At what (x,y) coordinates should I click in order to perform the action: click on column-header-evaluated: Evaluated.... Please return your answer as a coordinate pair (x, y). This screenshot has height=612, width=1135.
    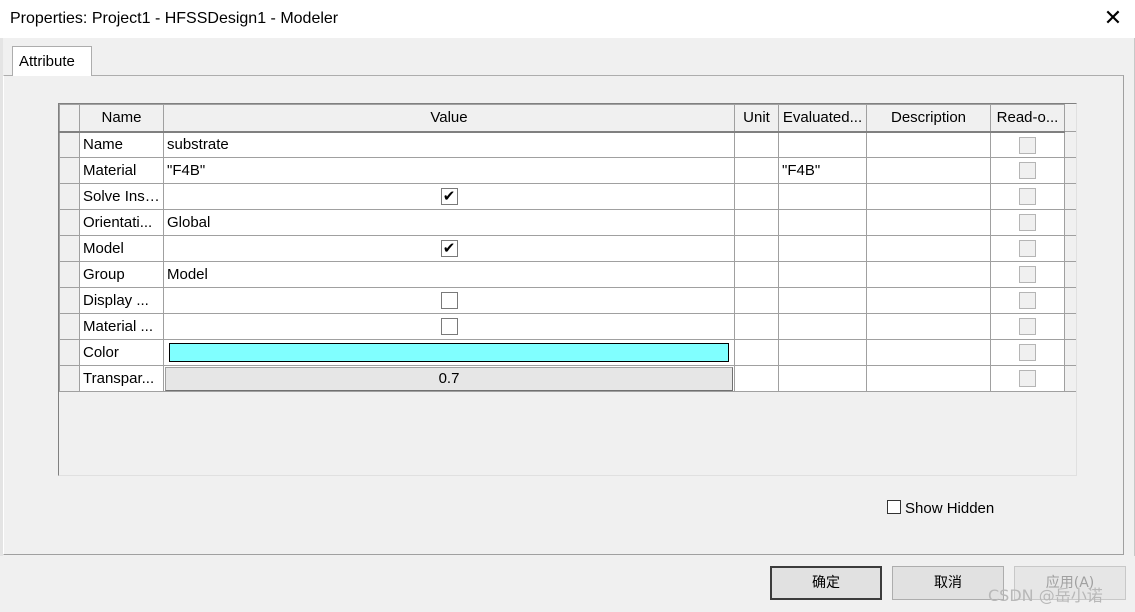
    Looking at the image, I should click on (822, 118).